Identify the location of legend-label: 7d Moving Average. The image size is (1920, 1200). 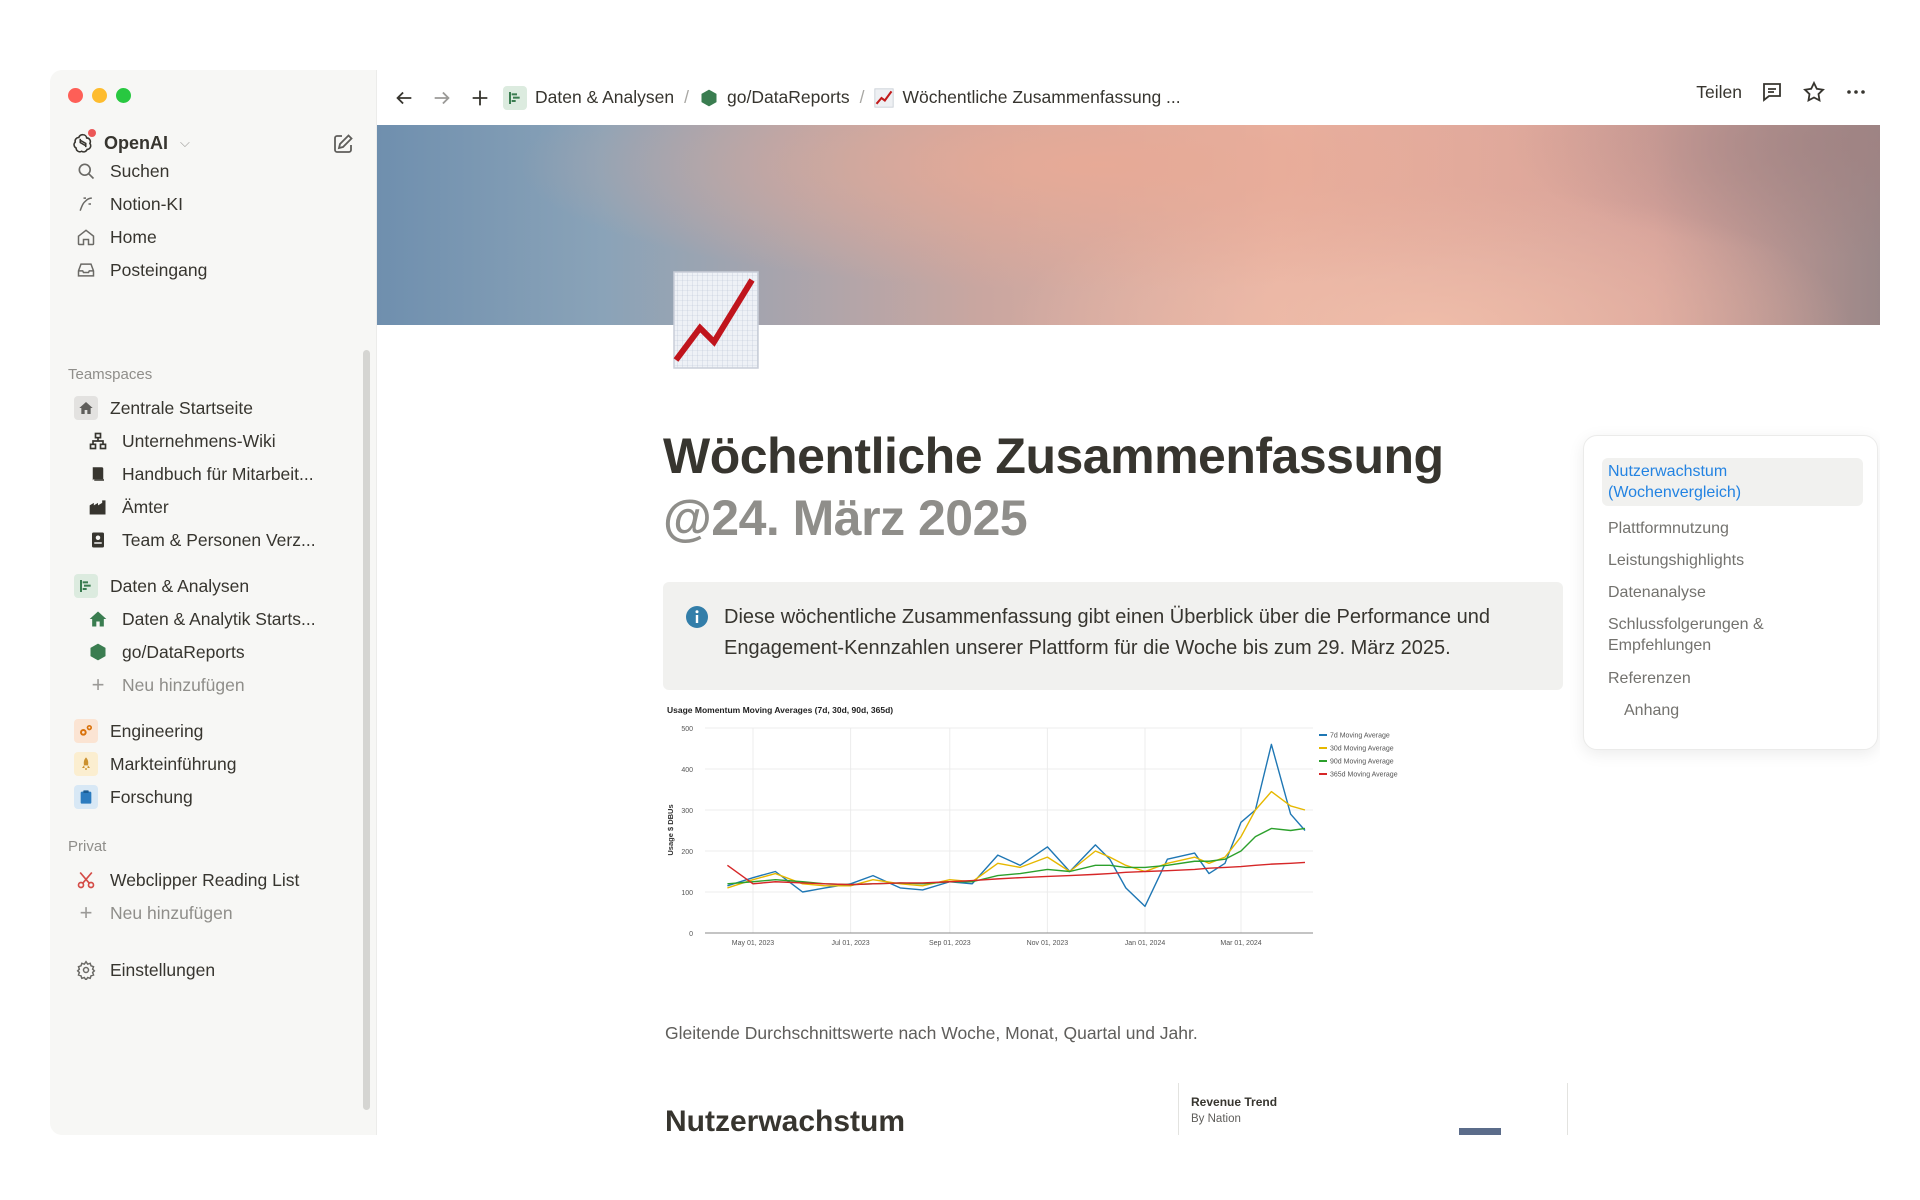
(1360, 736).